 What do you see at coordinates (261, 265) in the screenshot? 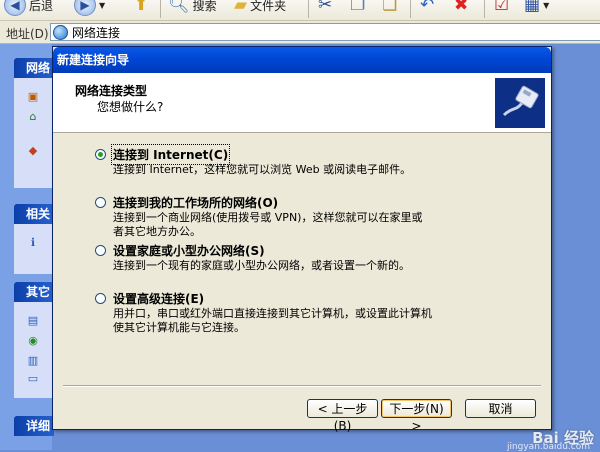
I see `option-description: 连接到一个现有的家庭或小型办公网络，或者设置一个新的。` at bounding box center [261, 265].